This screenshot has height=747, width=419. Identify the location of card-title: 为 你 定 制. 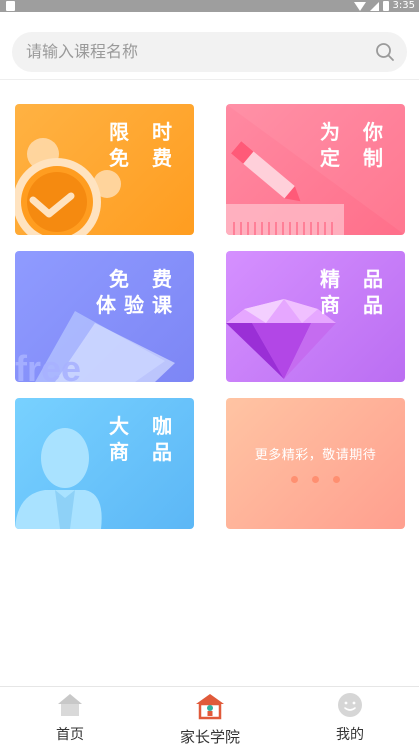
(355, 145).